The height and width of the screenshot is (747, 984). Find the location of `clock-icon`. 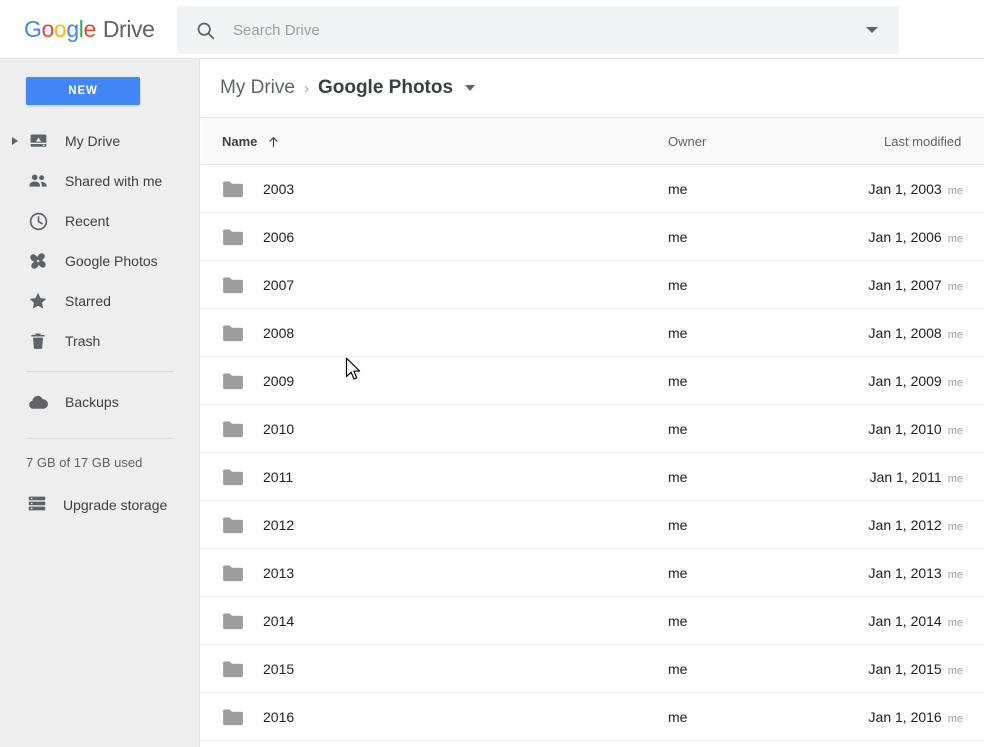

clock-icon is located at coordinates (38, 221).